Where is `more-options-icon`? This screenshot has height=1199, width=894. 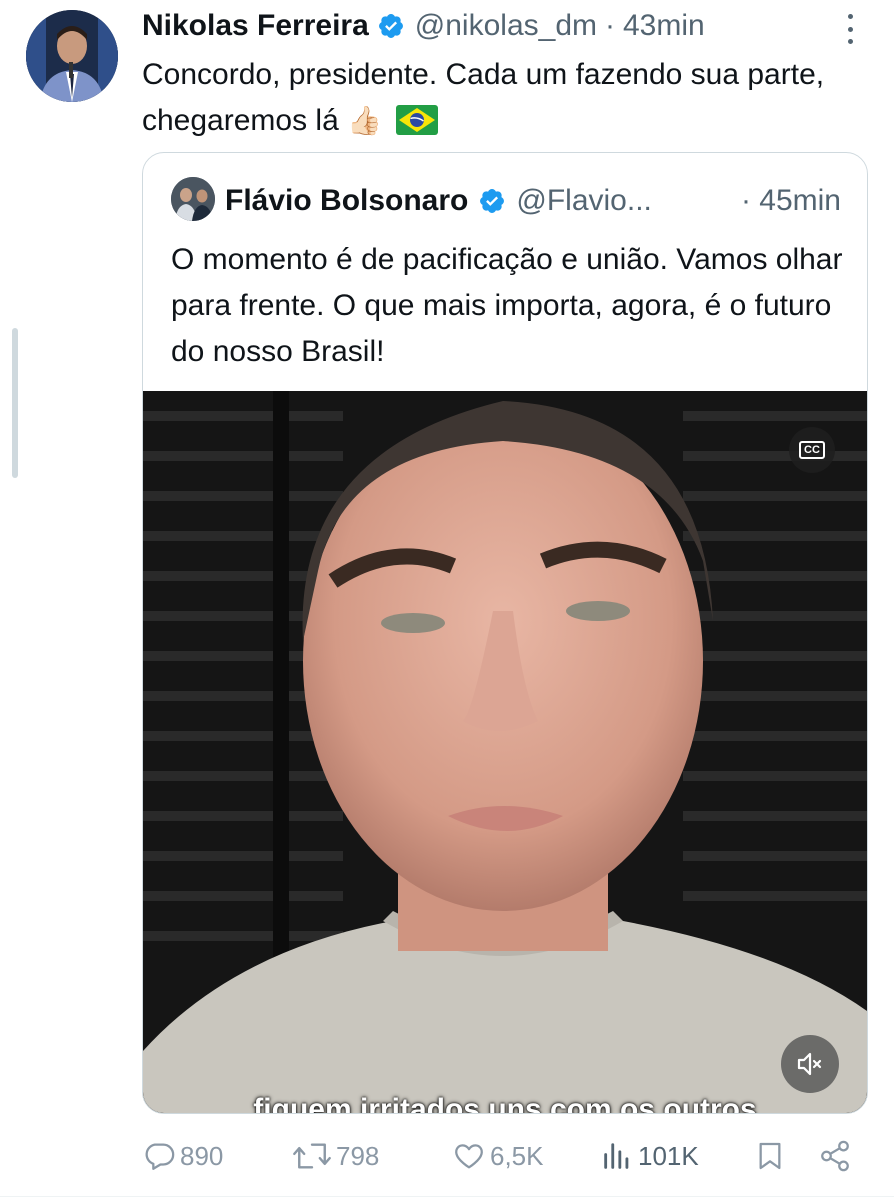
more-options-icon is located at coordinates (850, 29).